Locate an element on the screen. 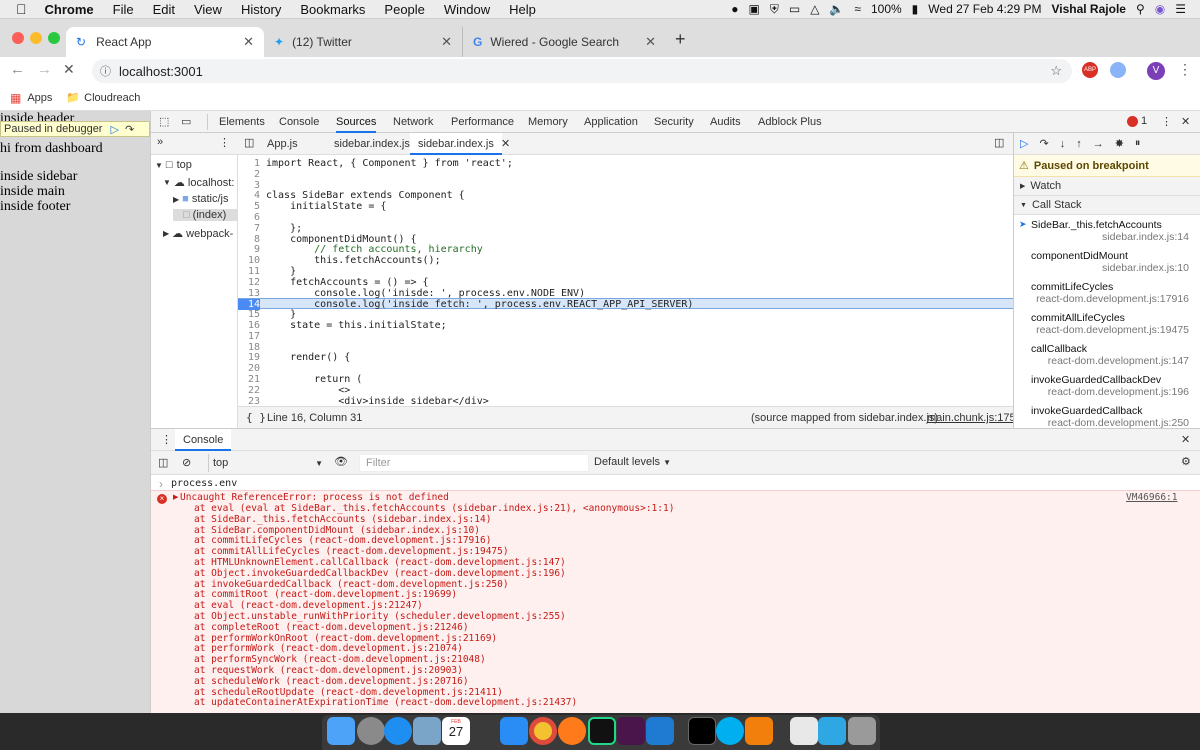 This screenshot has height=750, width=1200. line-number: 7 is located at coordinates (249, 228).